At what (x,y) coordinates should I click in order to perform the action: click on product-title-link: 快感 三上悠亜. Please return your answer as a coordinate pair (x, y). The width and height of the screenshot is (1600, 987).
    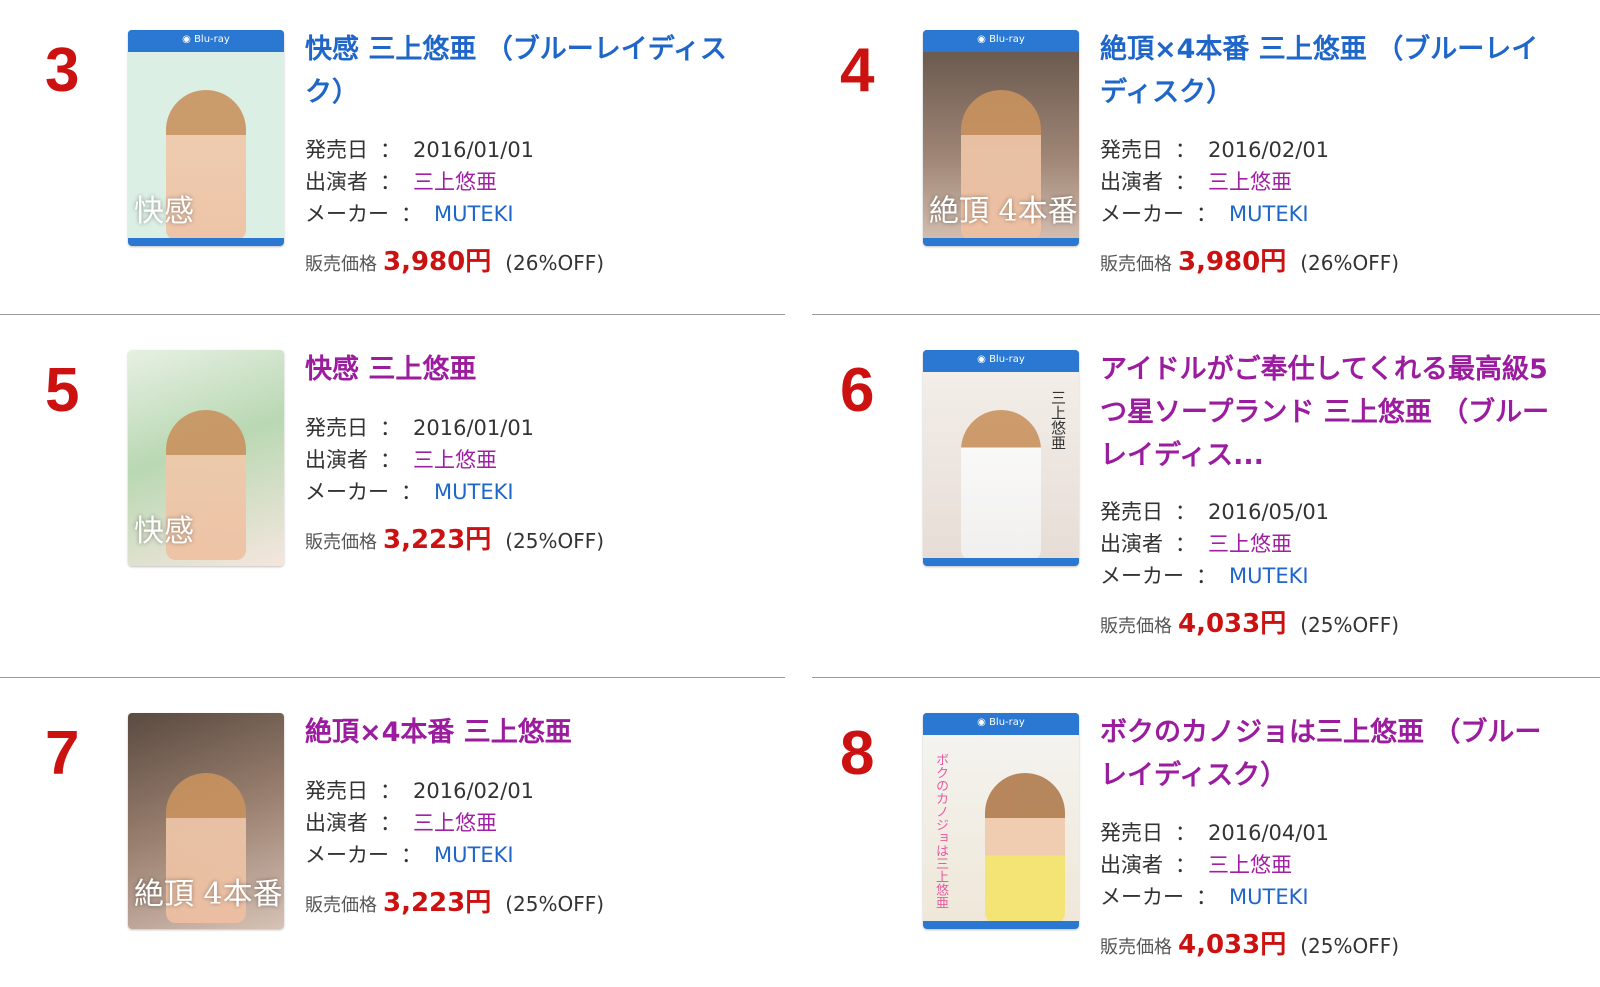
    Looking at the image, I should click on (535, 369).